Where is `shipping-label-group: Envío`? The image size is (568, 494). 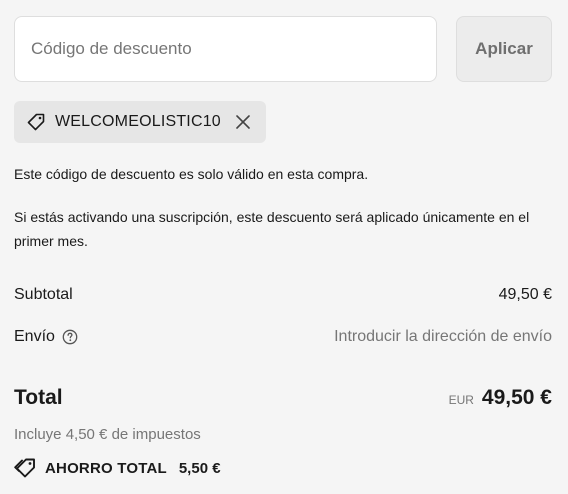
shipping-label-group: Envío is located at coordinates (46, 337).